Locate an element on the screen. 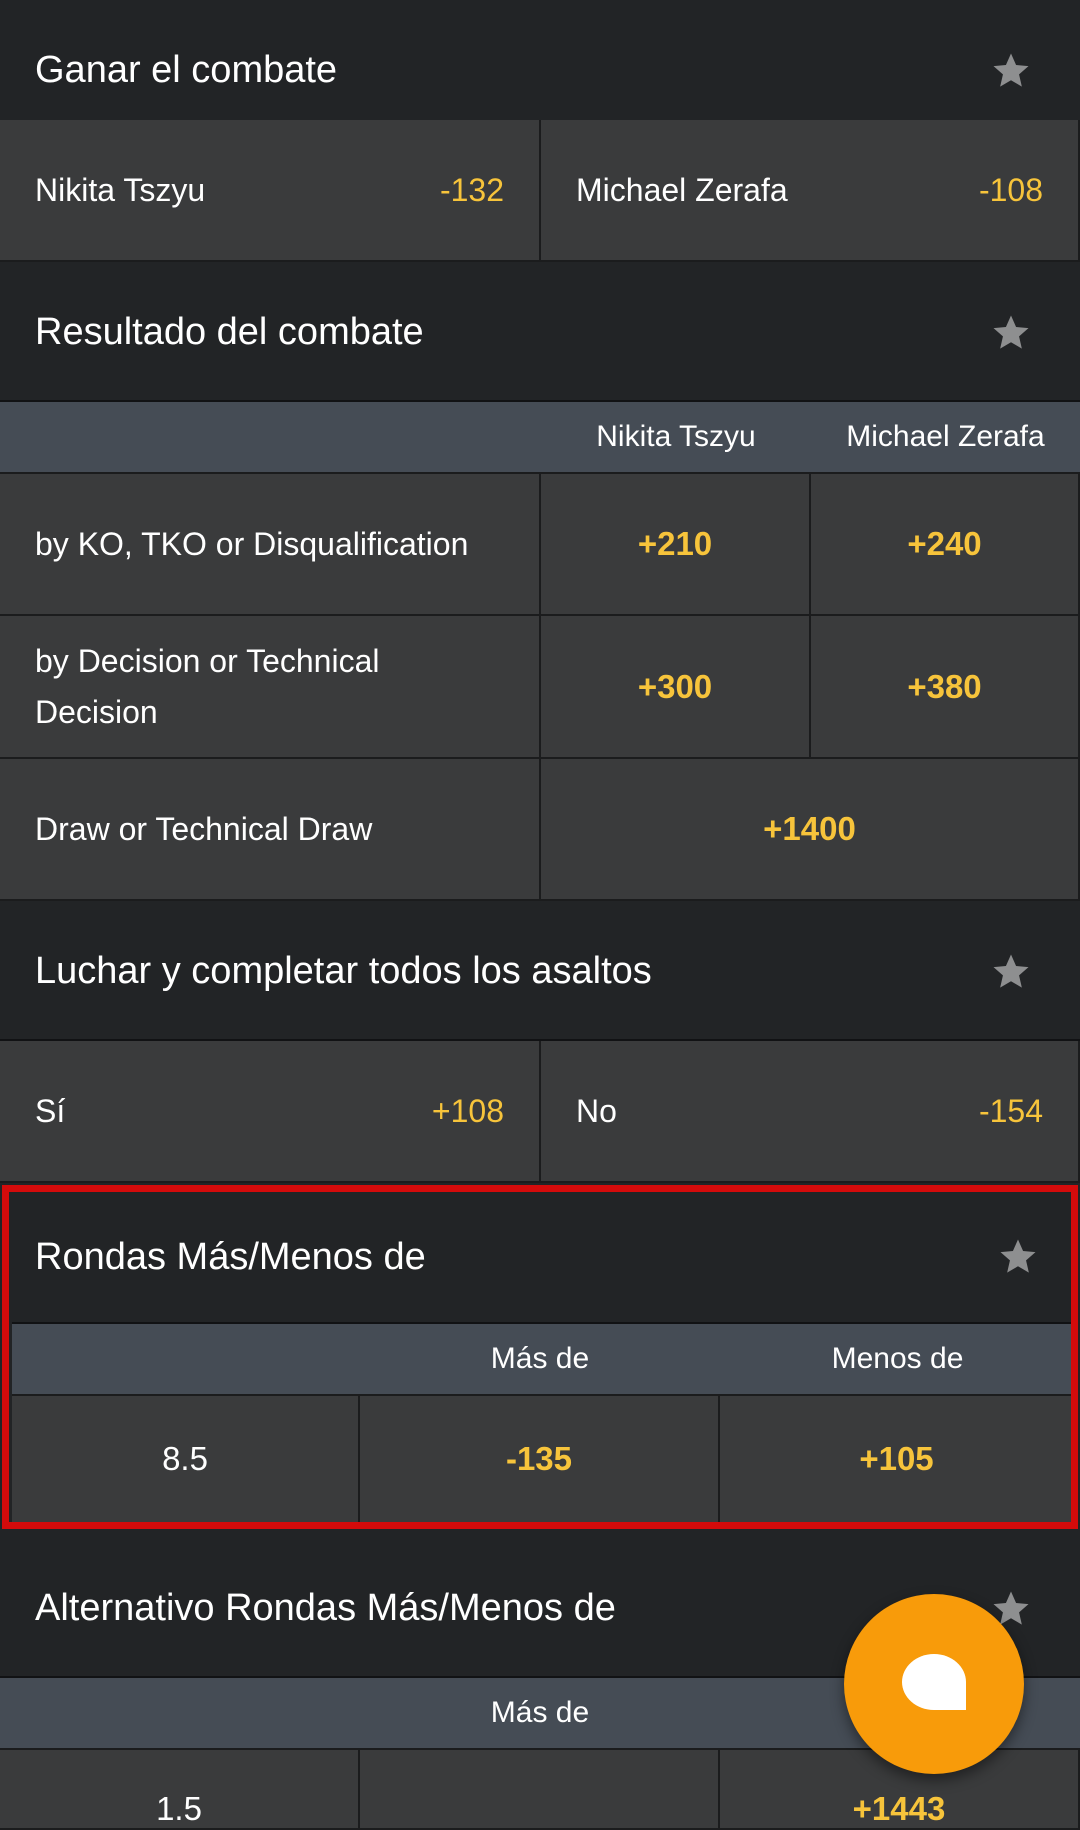 This screenshot has width=1080, height=1830. odds-value: +210 is located at coordinates (675, 543).